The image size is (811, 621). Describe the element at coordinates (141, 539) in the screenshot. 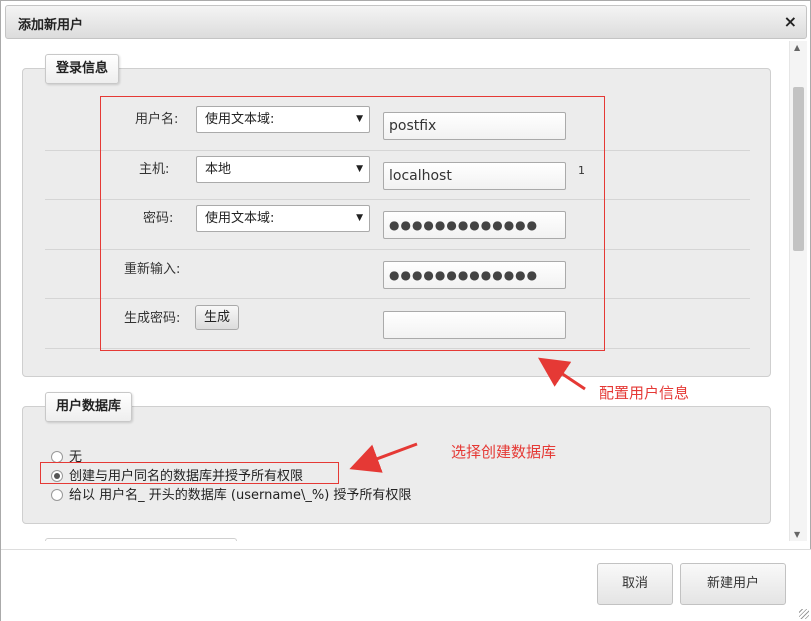

I see `next-section-peek` at that location.